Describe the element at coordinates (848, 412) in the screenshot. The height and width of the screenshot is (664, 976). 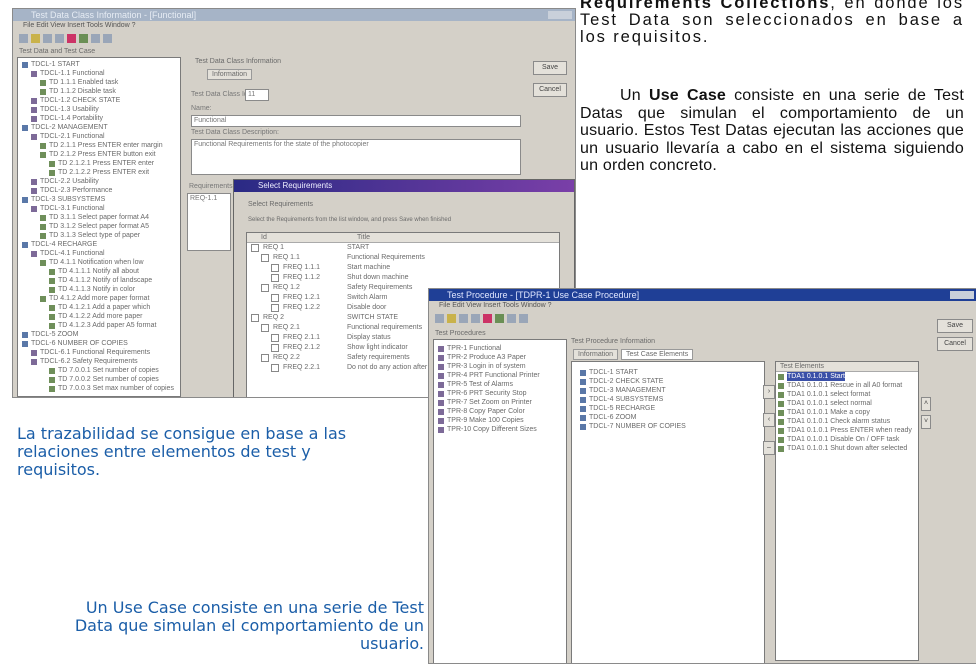
I see `test-element-item: TDA1 0.1.0.1 Make a copy` at that location.